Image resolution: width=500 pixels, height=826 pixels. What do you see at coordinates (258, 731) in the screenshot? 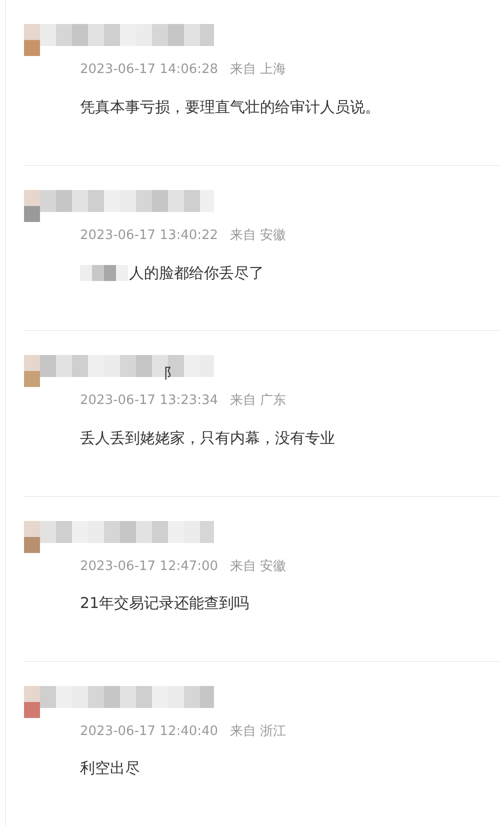
I see `location-label: 来自 浙江` at bounding box center [258, 731].